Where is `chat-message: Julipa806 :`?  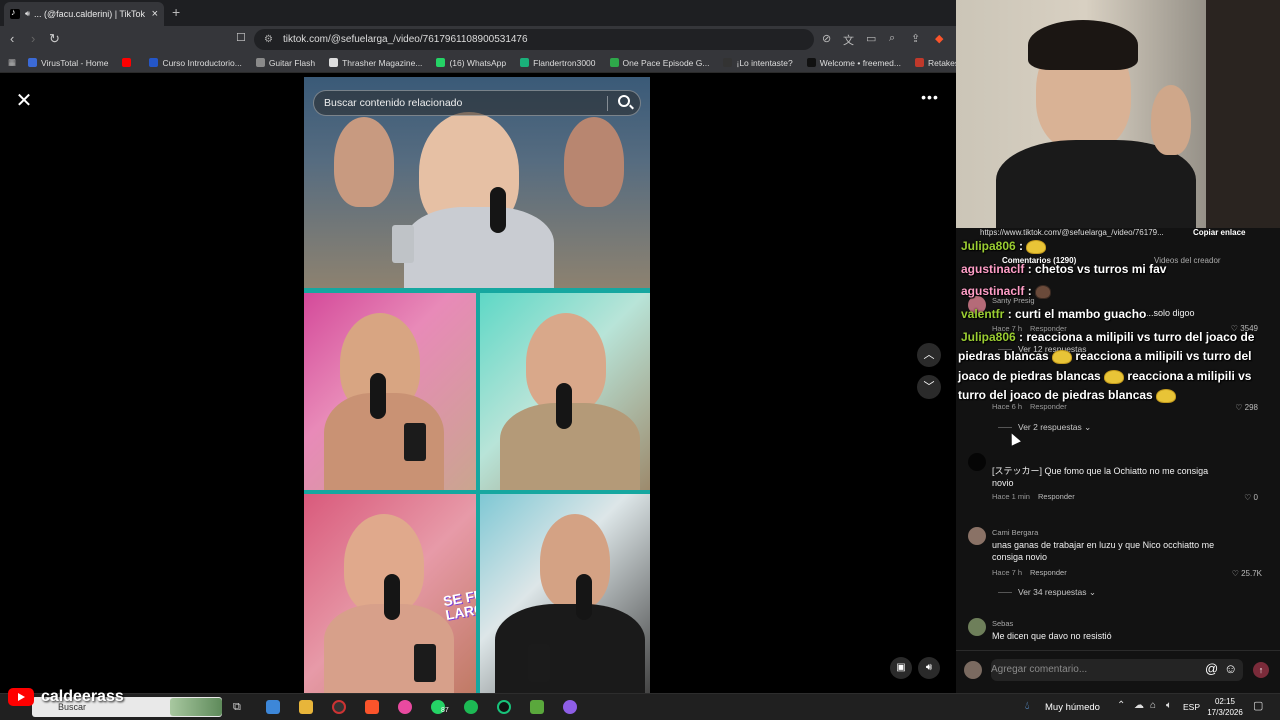 chat-message: Julipa806 : is located at coordinates (1004, 246).